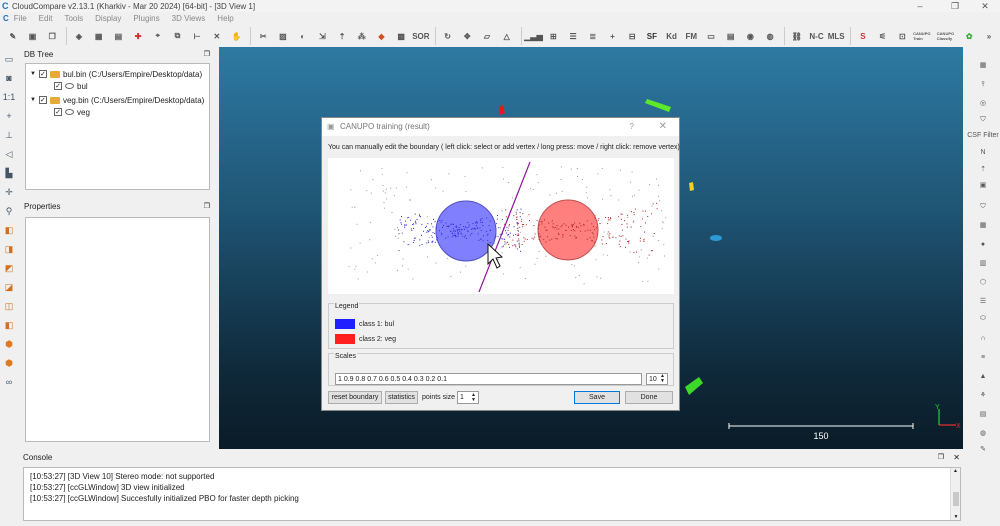 This screenshot has height=526, width=1000. What do you see at coordinates (983, 357) in the screenshot?
I see `bars-icon: ≡` at bounding box center [983, 357].